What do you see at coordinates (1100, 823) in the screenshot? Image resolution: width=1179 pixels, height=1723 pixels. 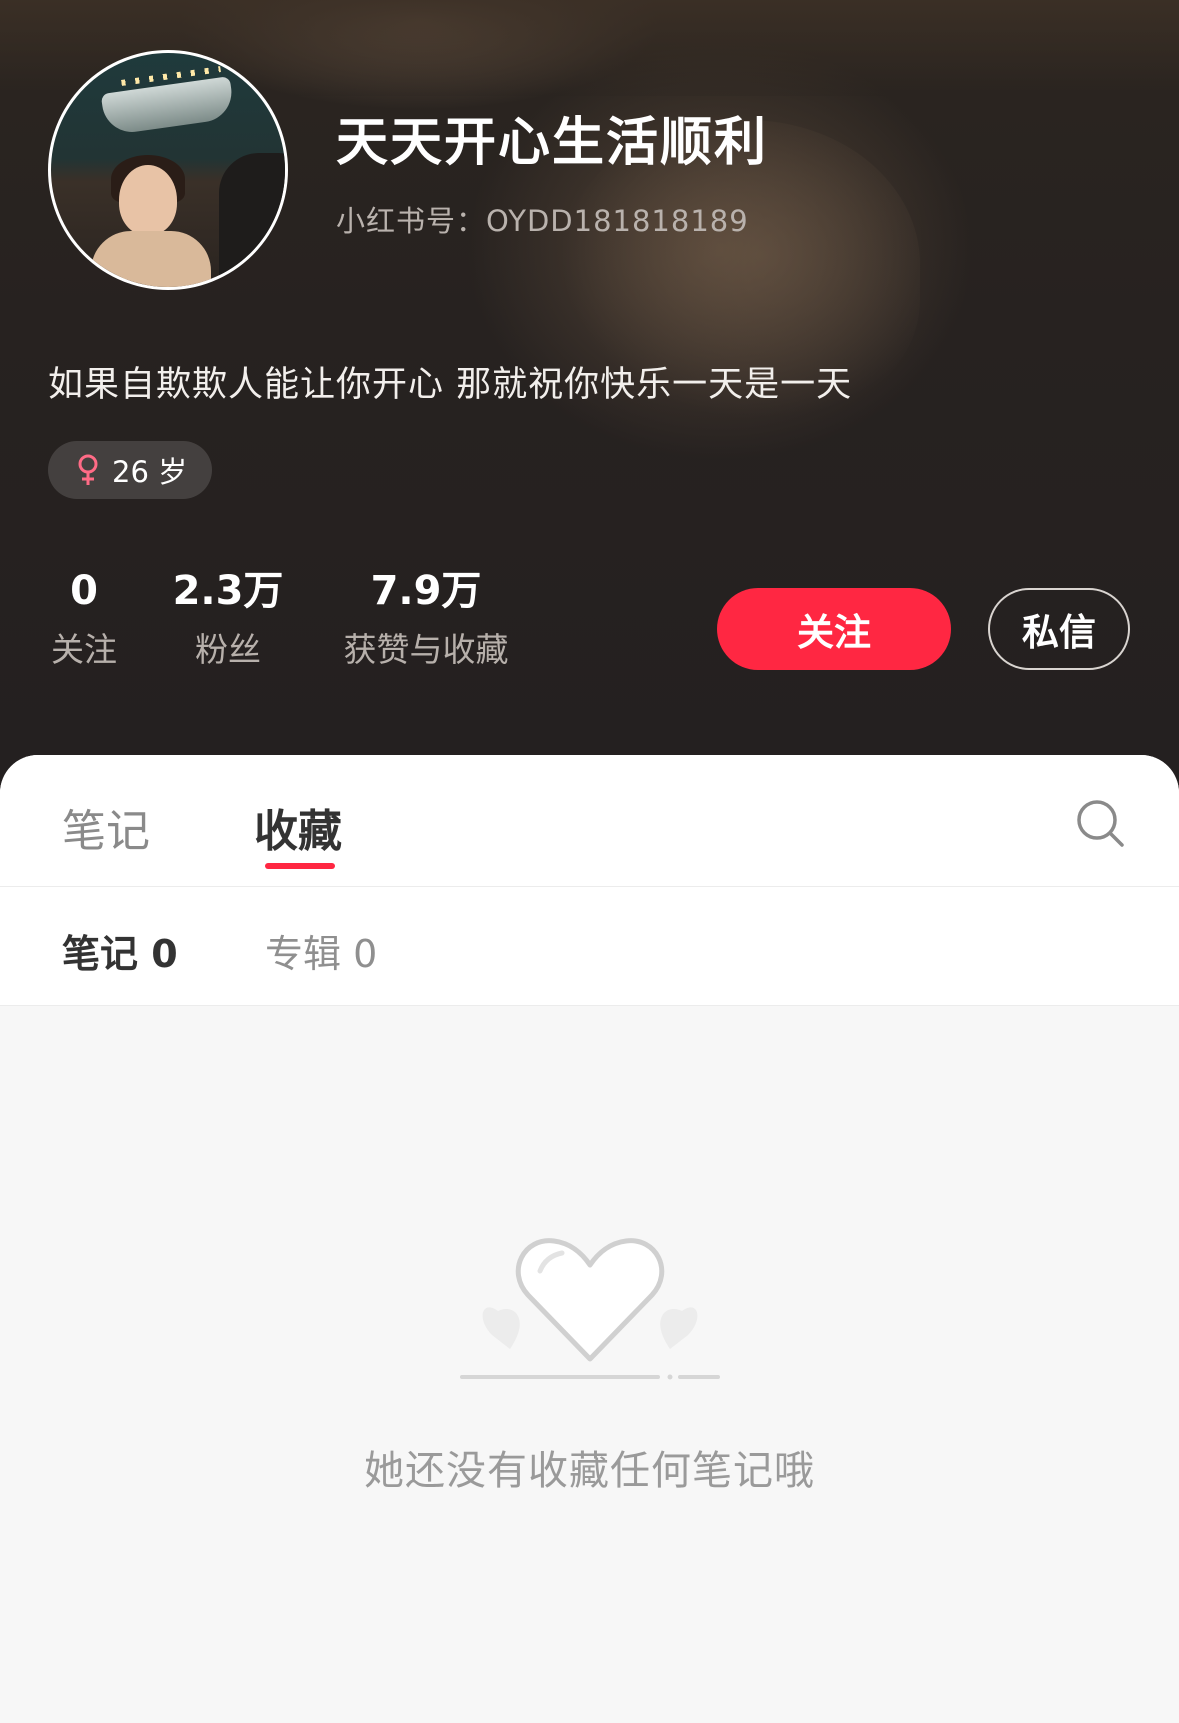 I see `search-icon` at bounding box center [1100, 823].